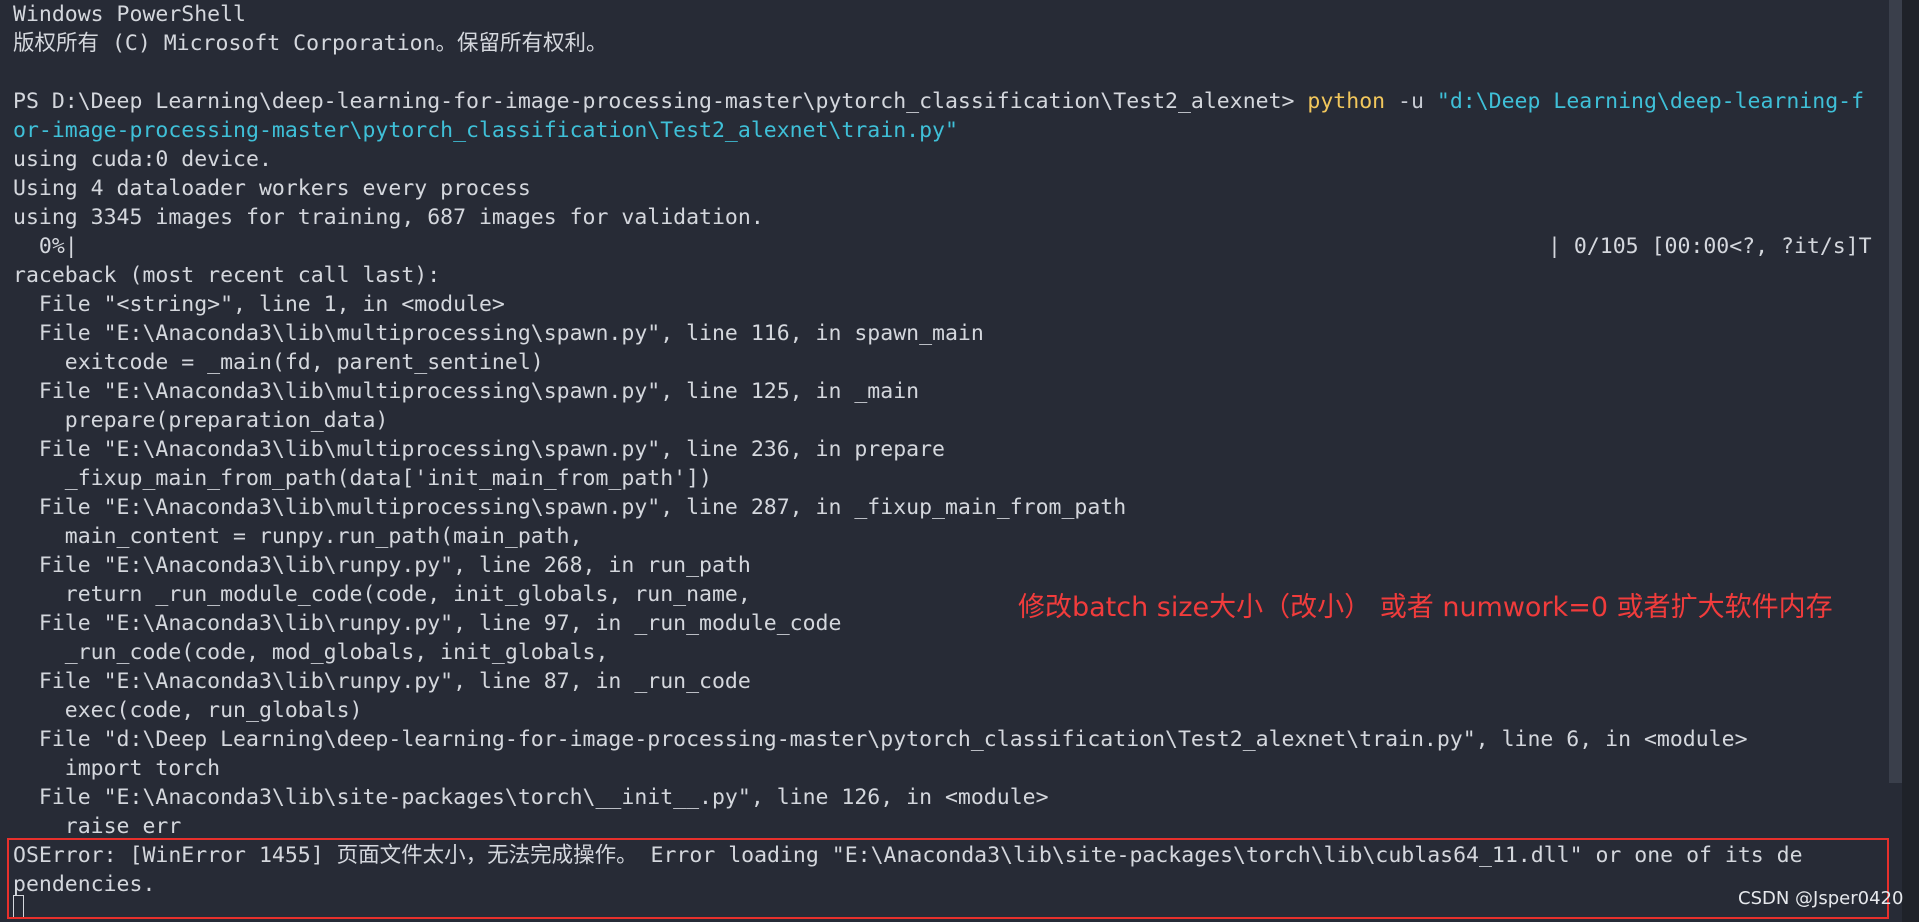 This screenshot has height=922, width=1919. I want to click on window-edge, so click(1910, 461).